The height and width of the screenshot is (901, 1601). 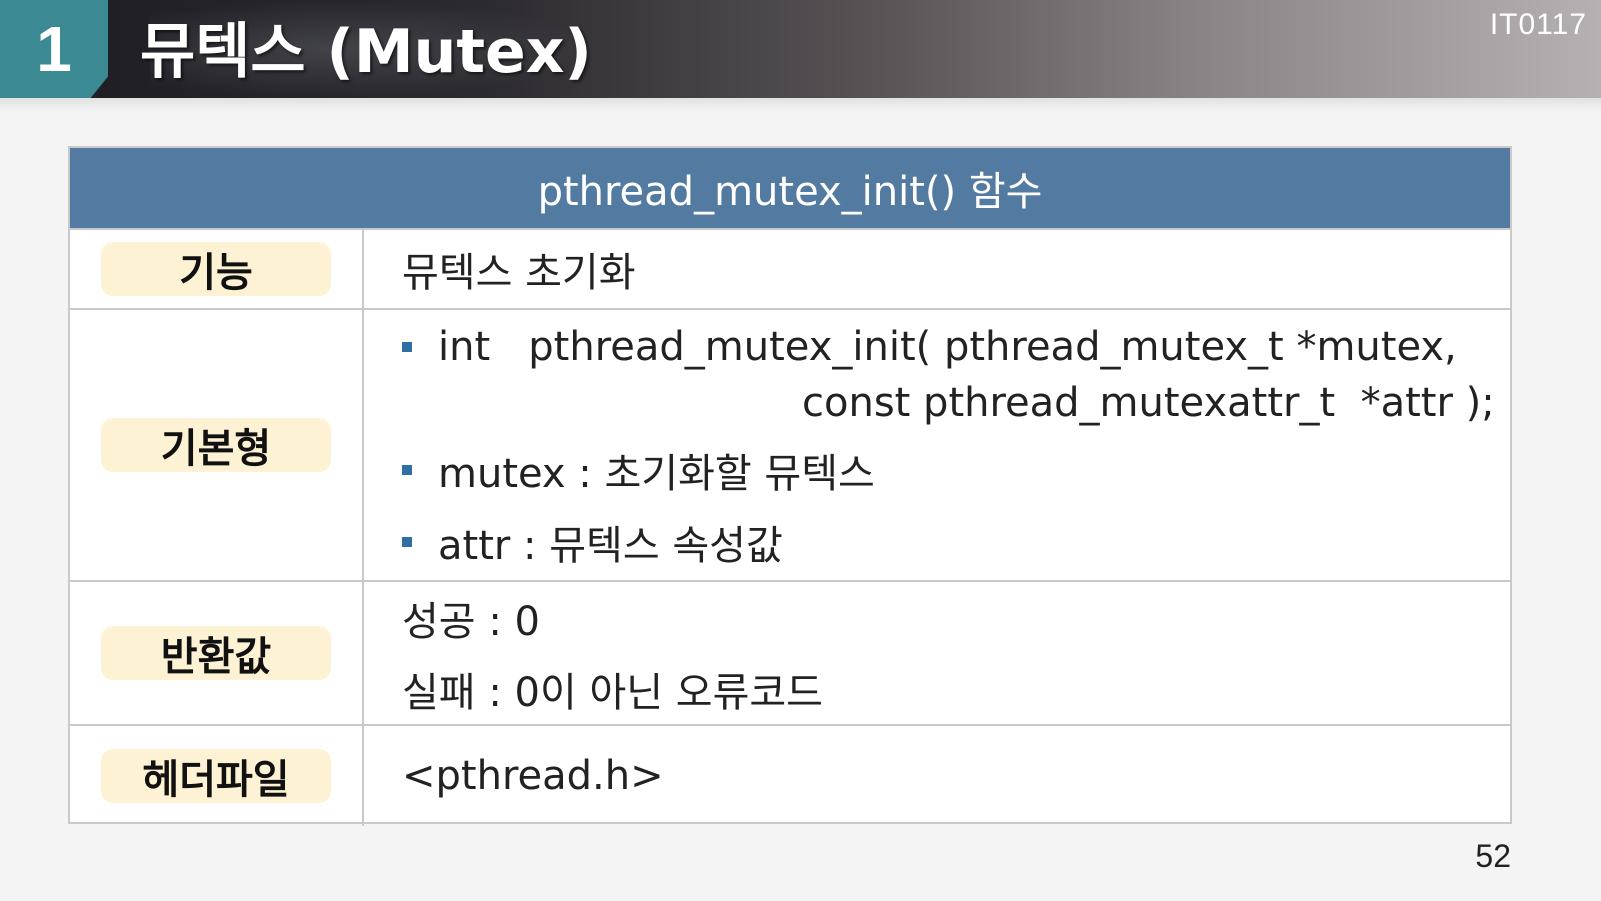 What do you see at coordinates (533, 776) in the screenshot?
I see `header-file-name: <pthread.h>` at bounding box center [533, 776].